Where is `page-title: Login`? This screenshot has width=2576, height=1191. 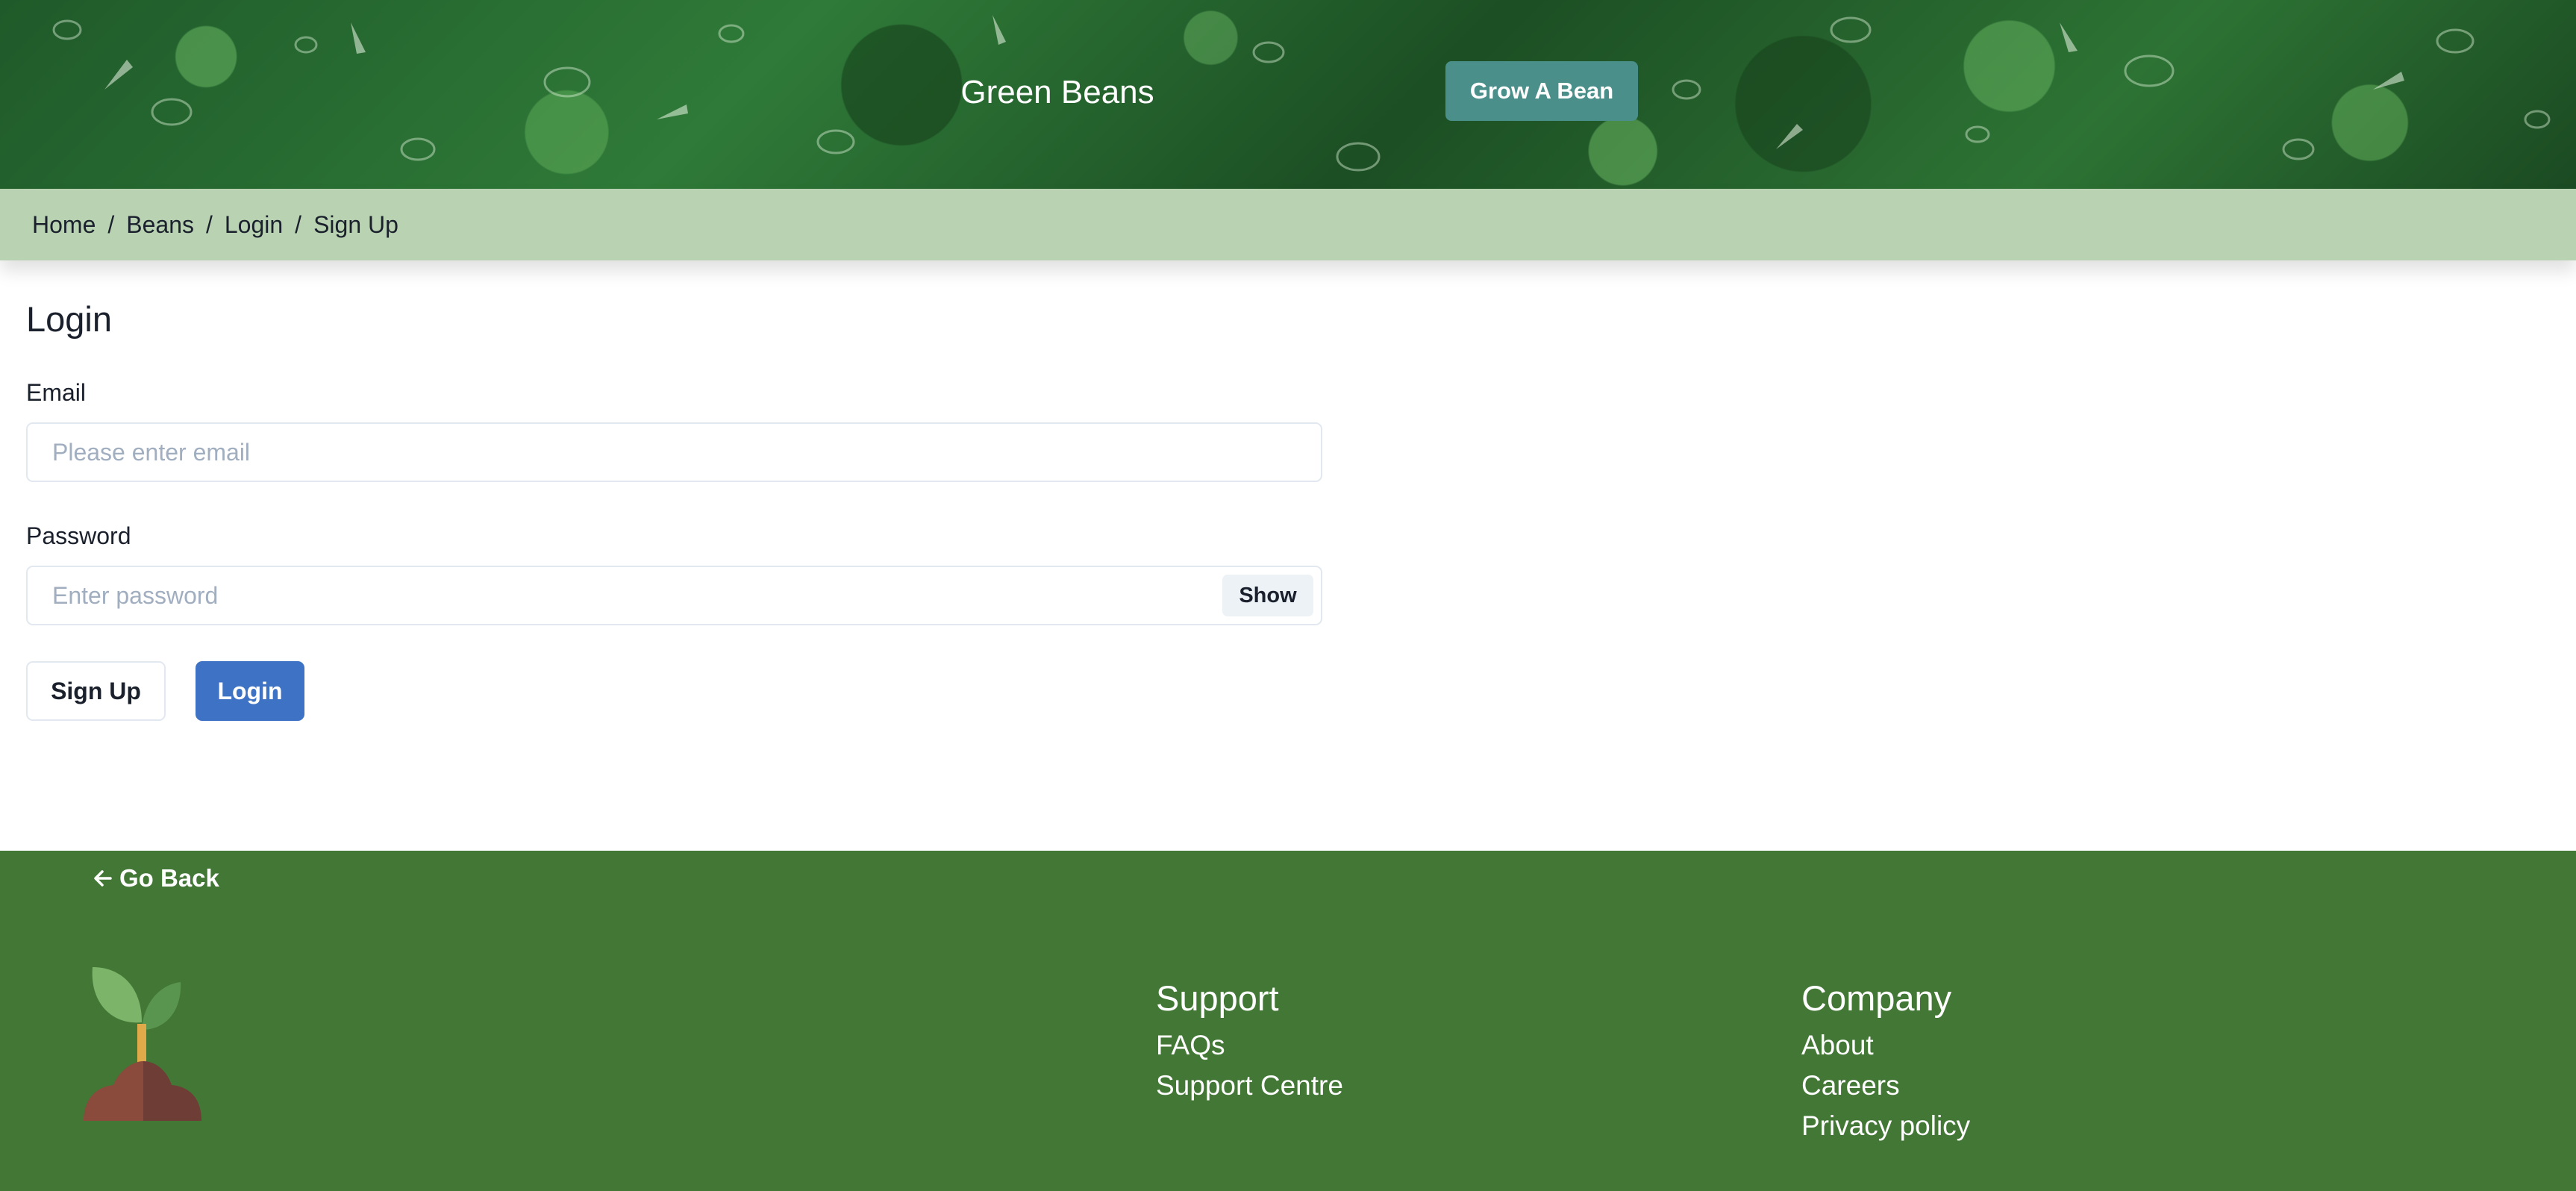 page-title: Login is located at coordinates (69, 319).